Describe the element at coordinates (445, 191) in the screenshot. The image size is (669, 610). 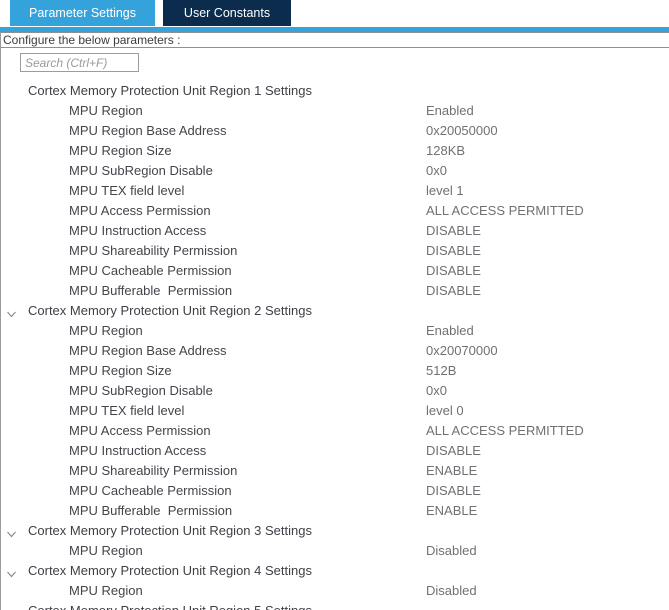
I see `param-value: level 1` at that location.